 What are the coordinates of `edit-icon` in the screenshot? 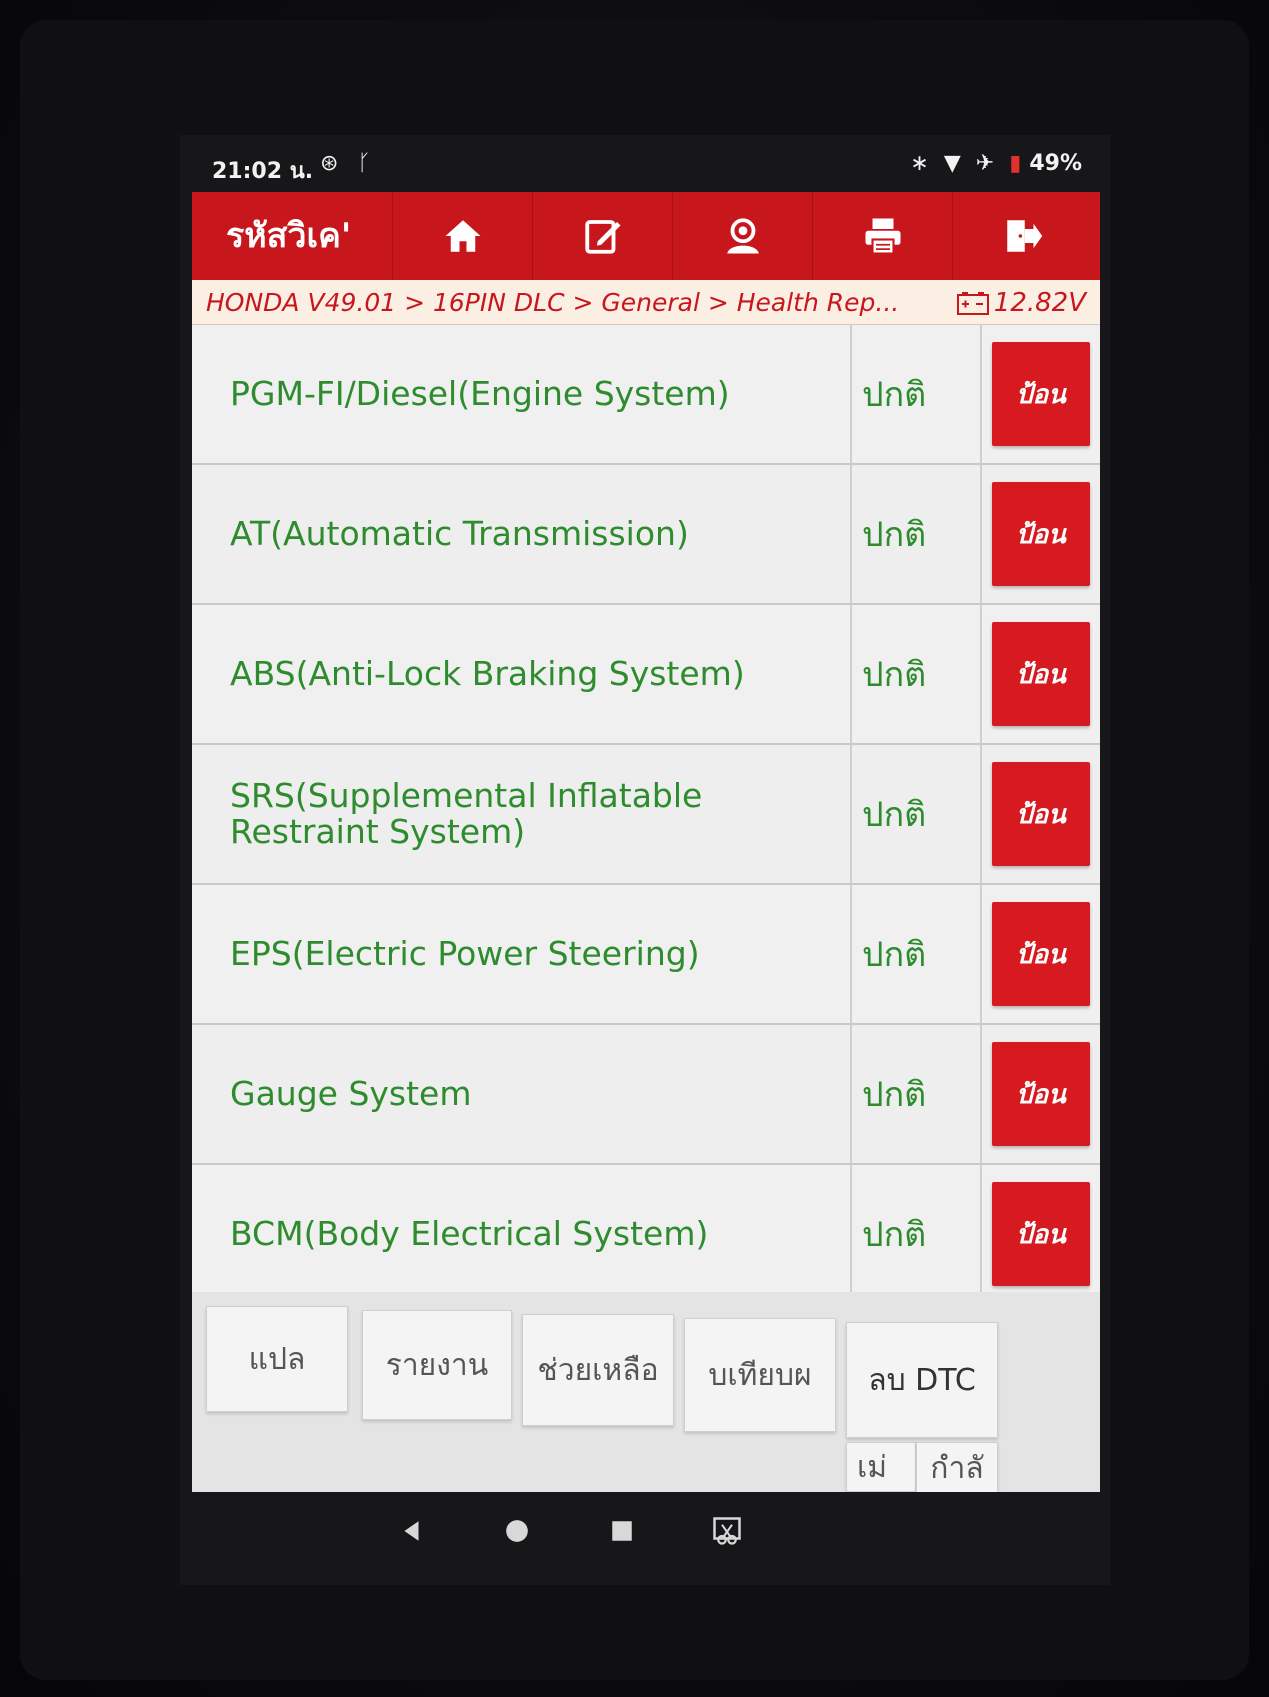 It's located at (602, 237).